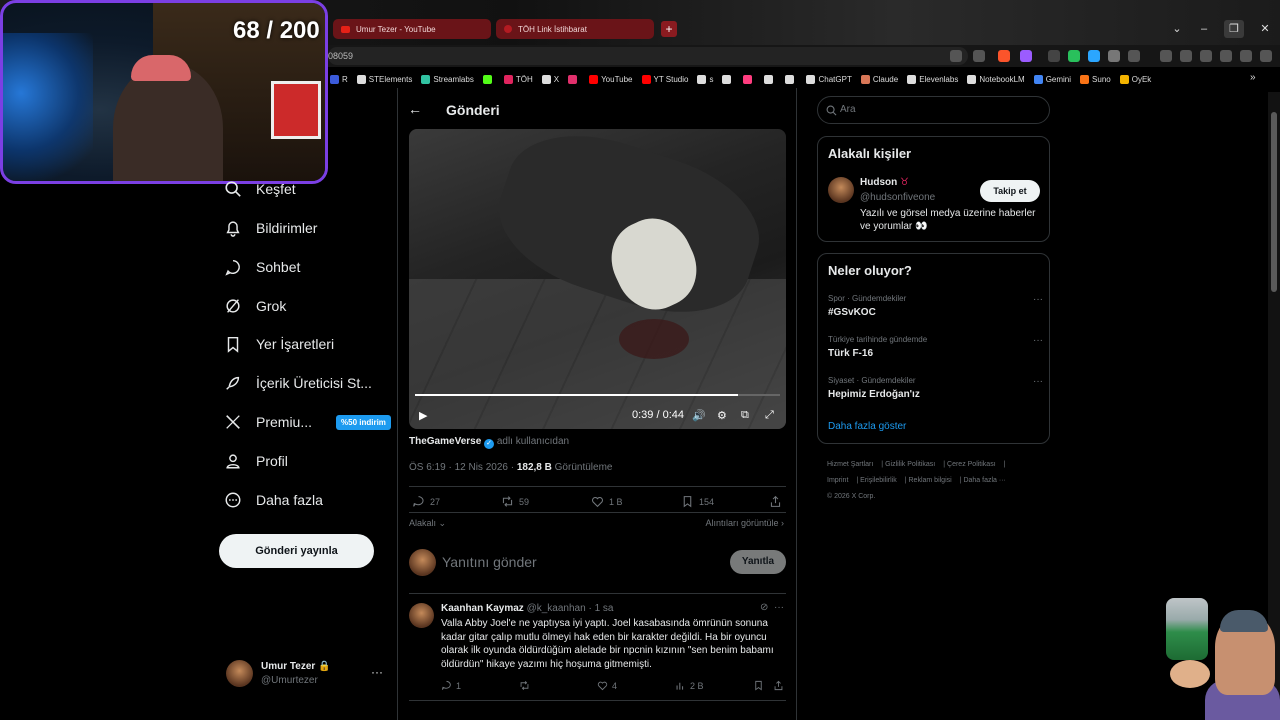  What do you see at coordinates (669, 29) in the screenshot?
I see `new-tab-button: +` at bounding box center [669, 29].